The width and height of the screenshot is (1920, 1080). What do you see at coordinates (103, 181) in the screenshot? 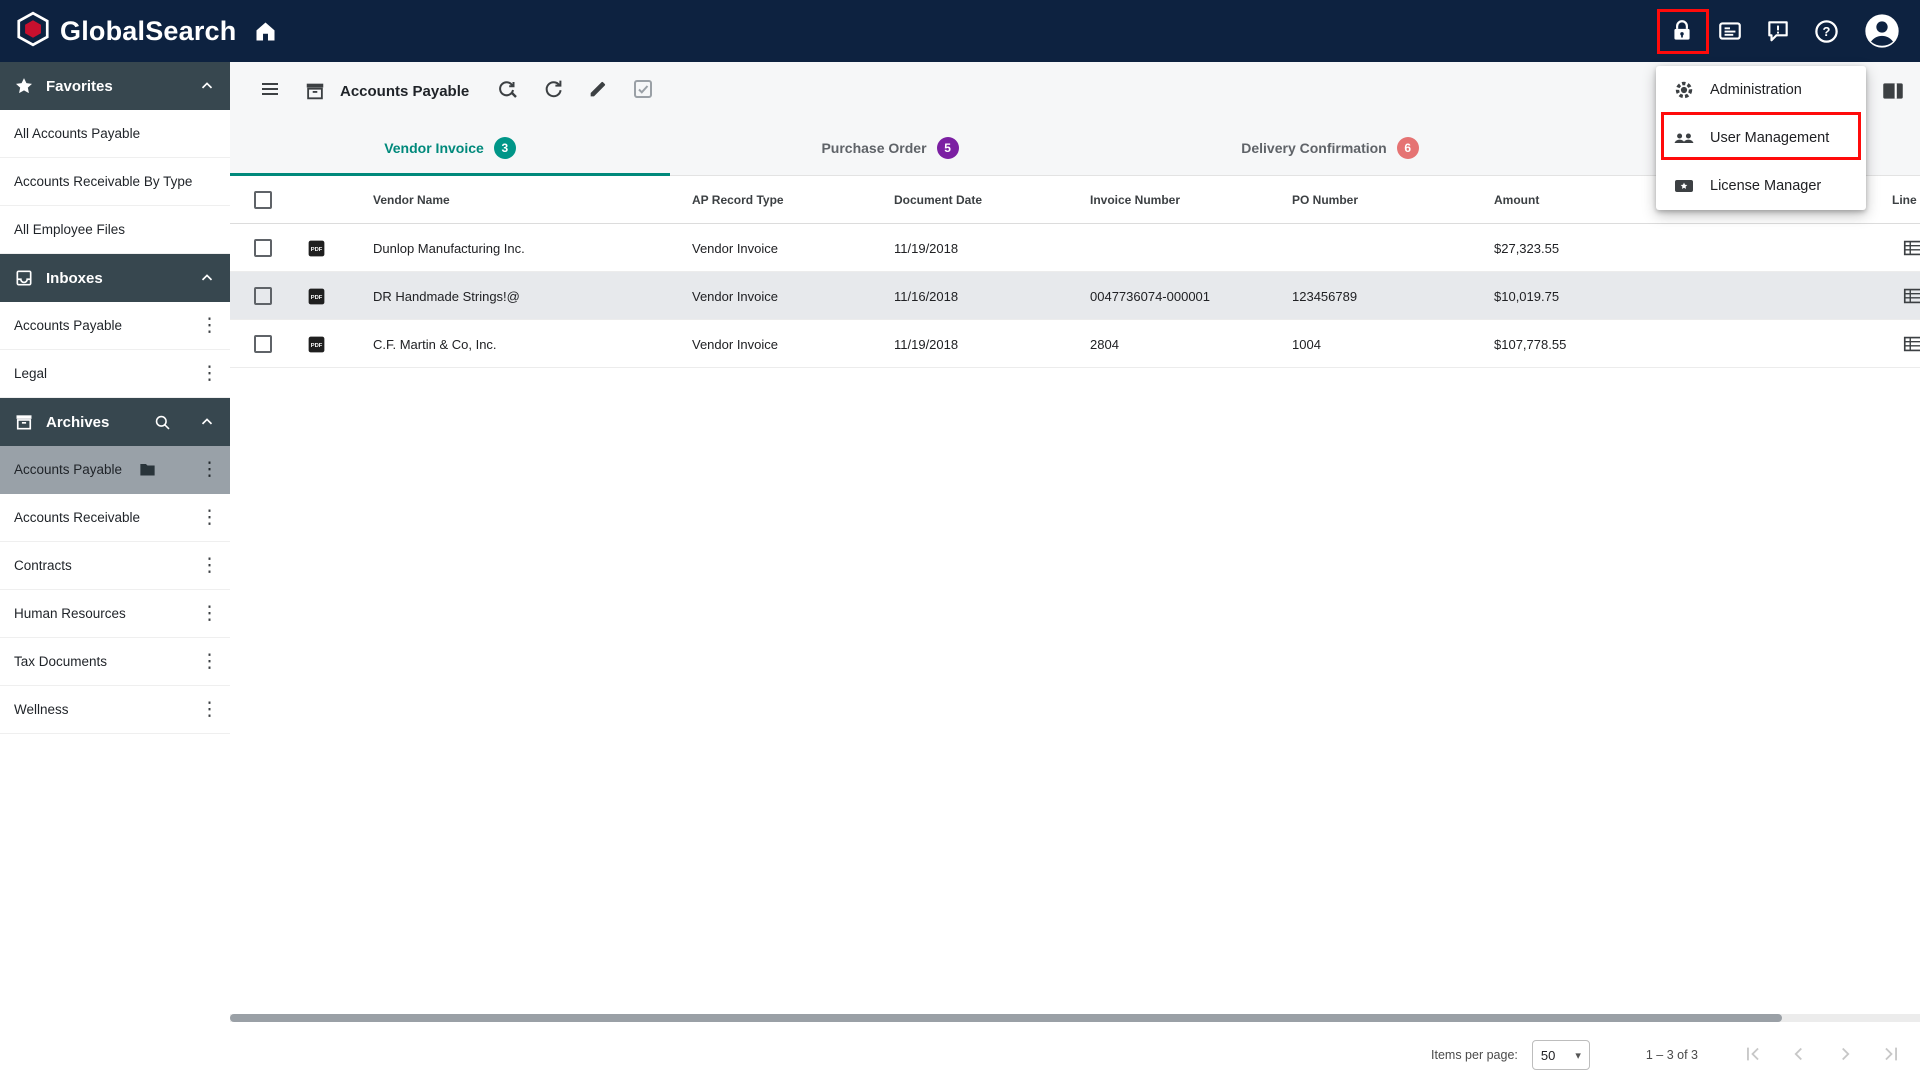
I see `favorite-label: Accounts Receivable By Type` at bounding box center [103, 181].